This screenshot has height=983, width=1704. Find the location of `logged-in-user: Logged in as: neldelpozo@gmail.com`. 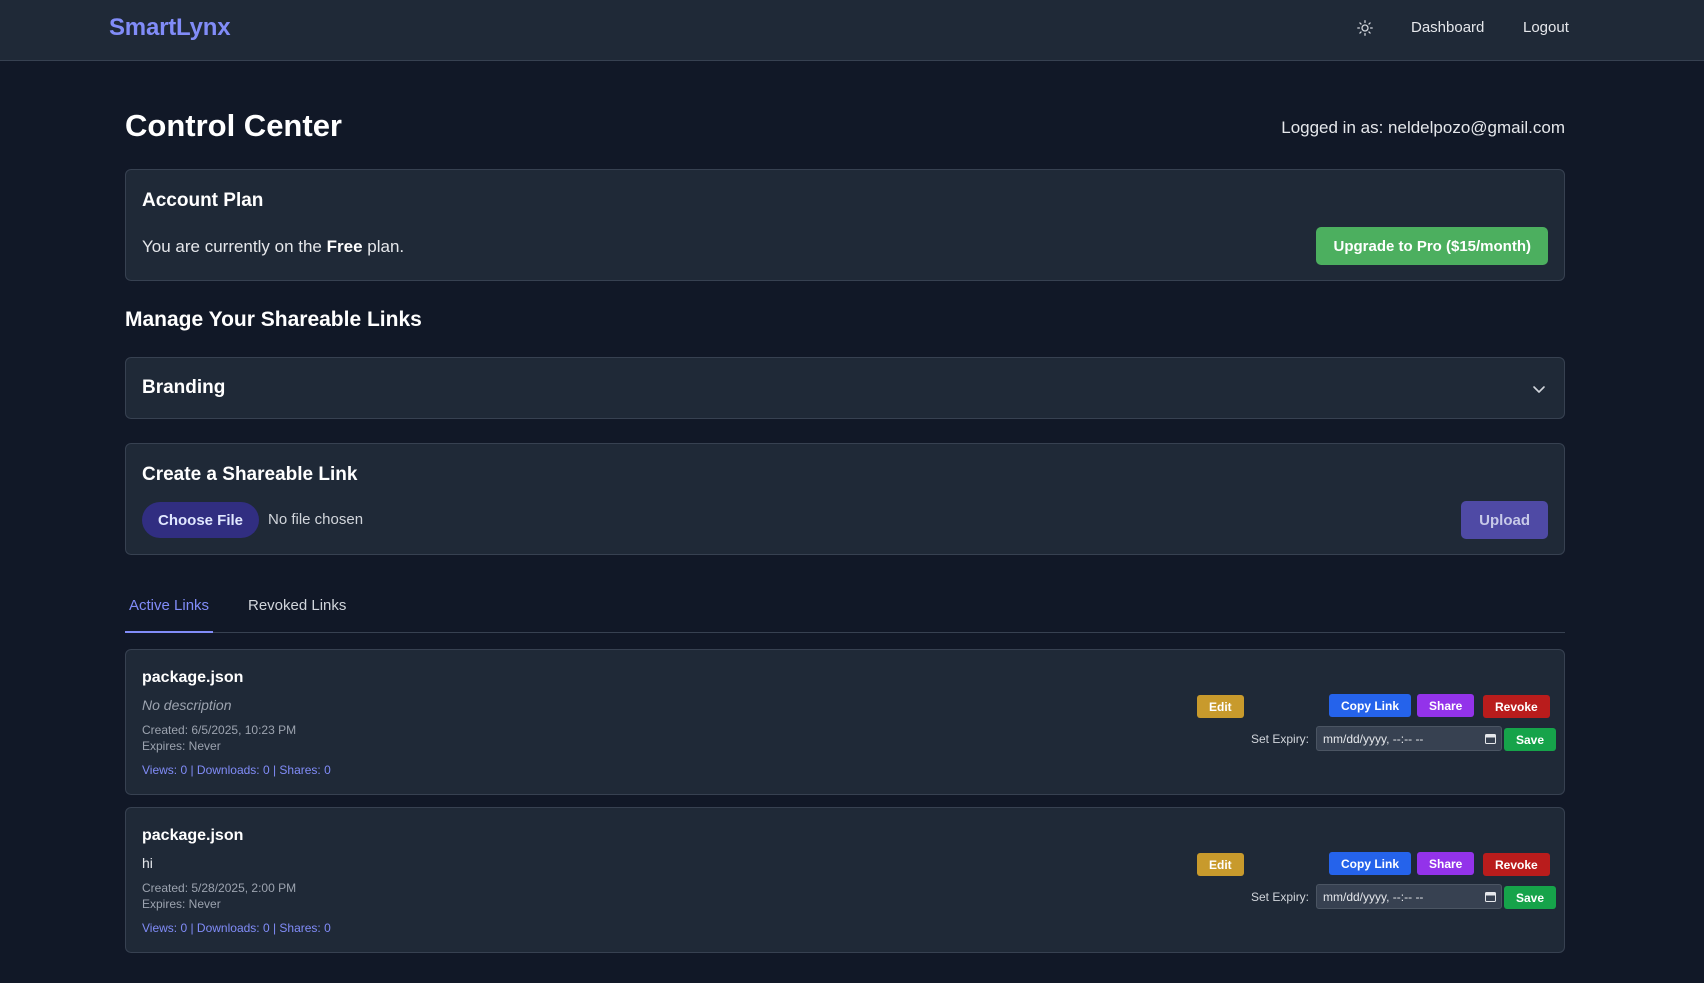

logged-in-user: Logged in as: neldelpozo@gmail.com is located at coordinates (1423, 127).